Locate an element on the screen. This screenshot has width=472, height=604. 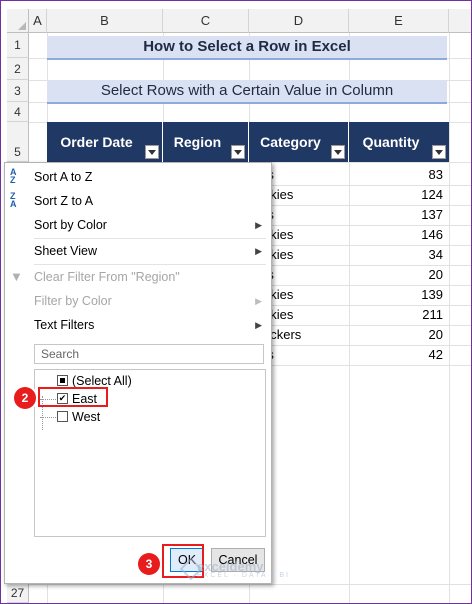
menu-item-sheet-view-label: Sheet View is located at coordinates (66, 251).